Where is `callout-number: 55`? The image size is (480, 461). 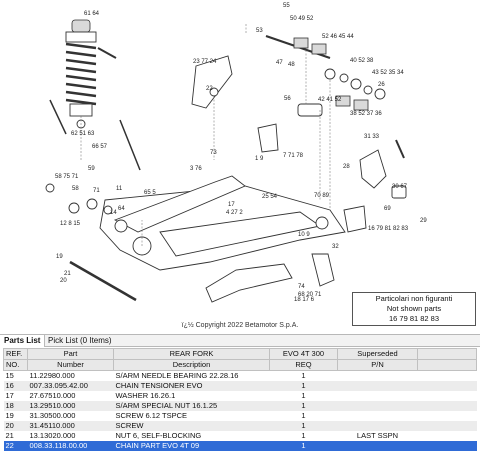
callout-number: 55 is located at coordinates (286, 6).